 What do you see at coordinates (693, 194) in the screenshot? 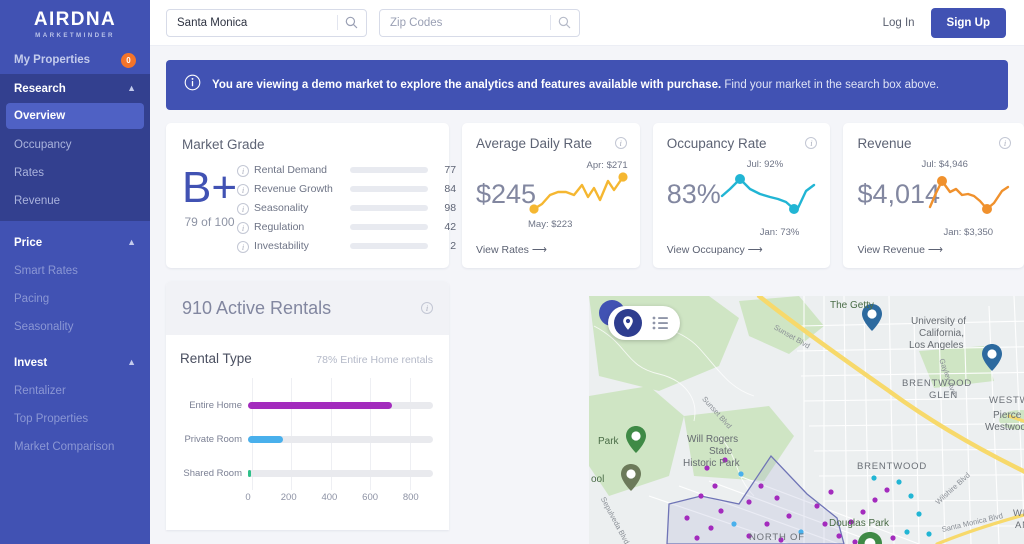
I see `occupancy-value: 83%` at bounding box center [693, 194].